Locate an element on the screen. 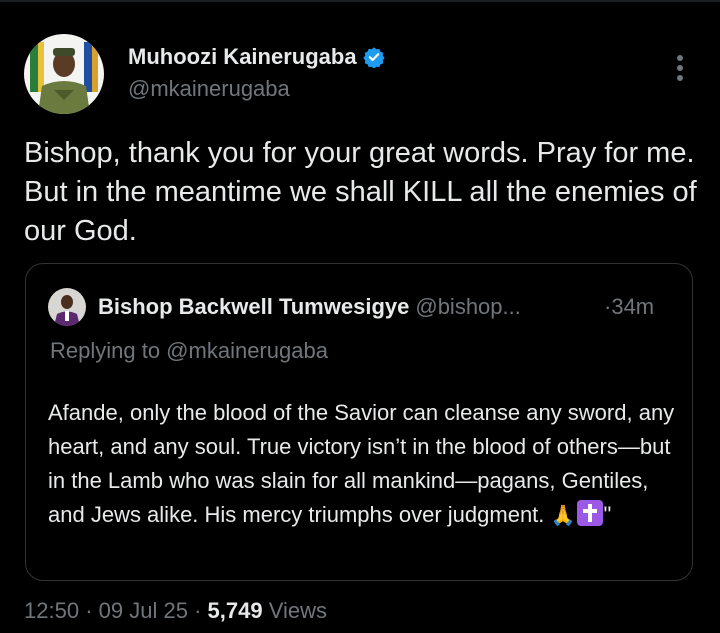  quoted-author-name: Bishop Backwell Tumwesigye is located at coordinates (253, 306).